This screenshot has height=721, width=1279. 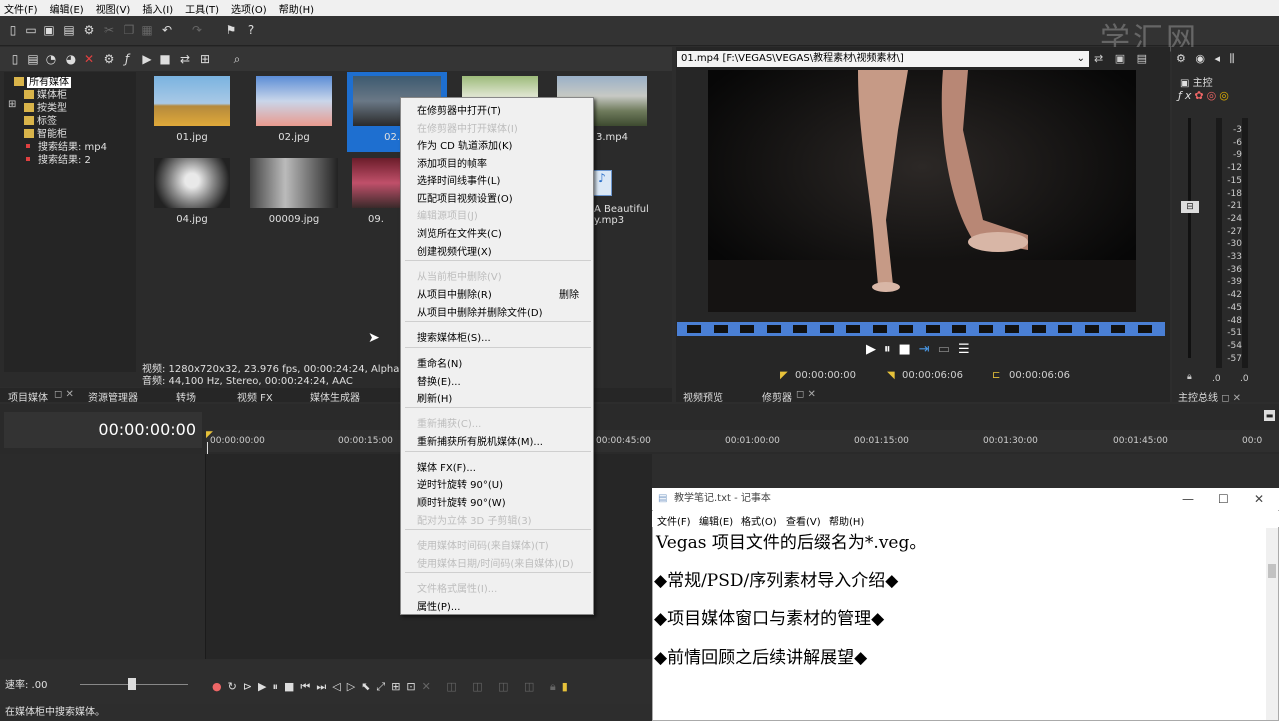 I want to click on undo-icon: ↶, so click(x=167, y=30).